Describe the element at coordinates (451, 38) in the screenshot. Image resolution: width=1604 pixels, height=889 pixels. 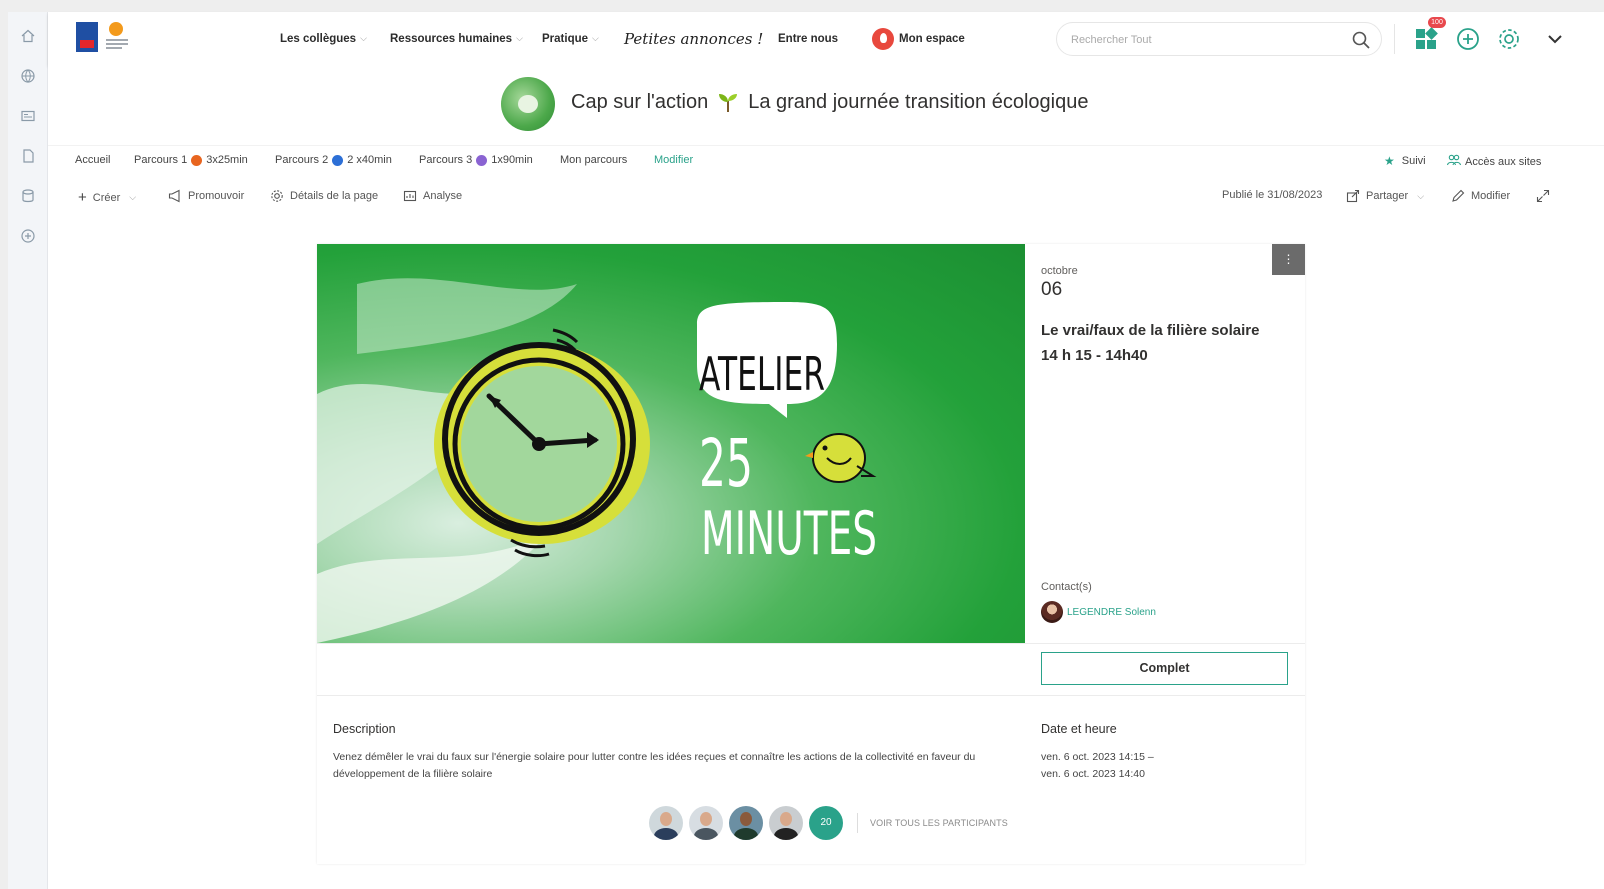
I see `nav-item-label: Ressources humaines` at that location.